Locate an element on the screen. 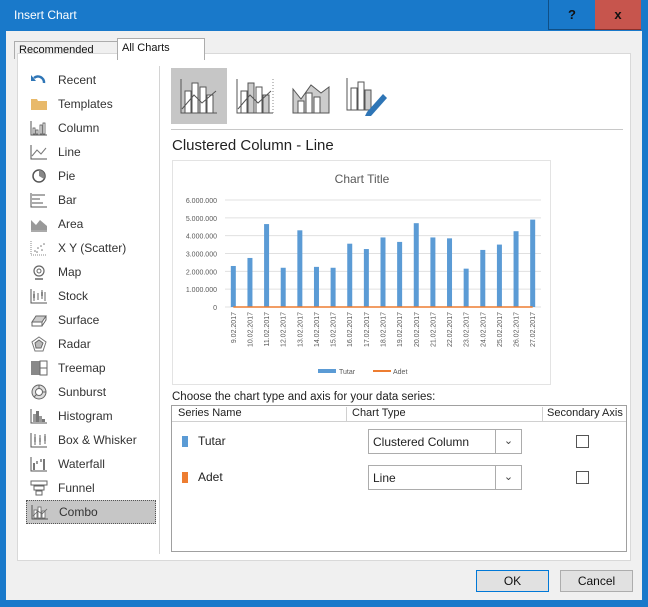  secondary-axis-checkbox-tutar is located at coordinates (582, 441).